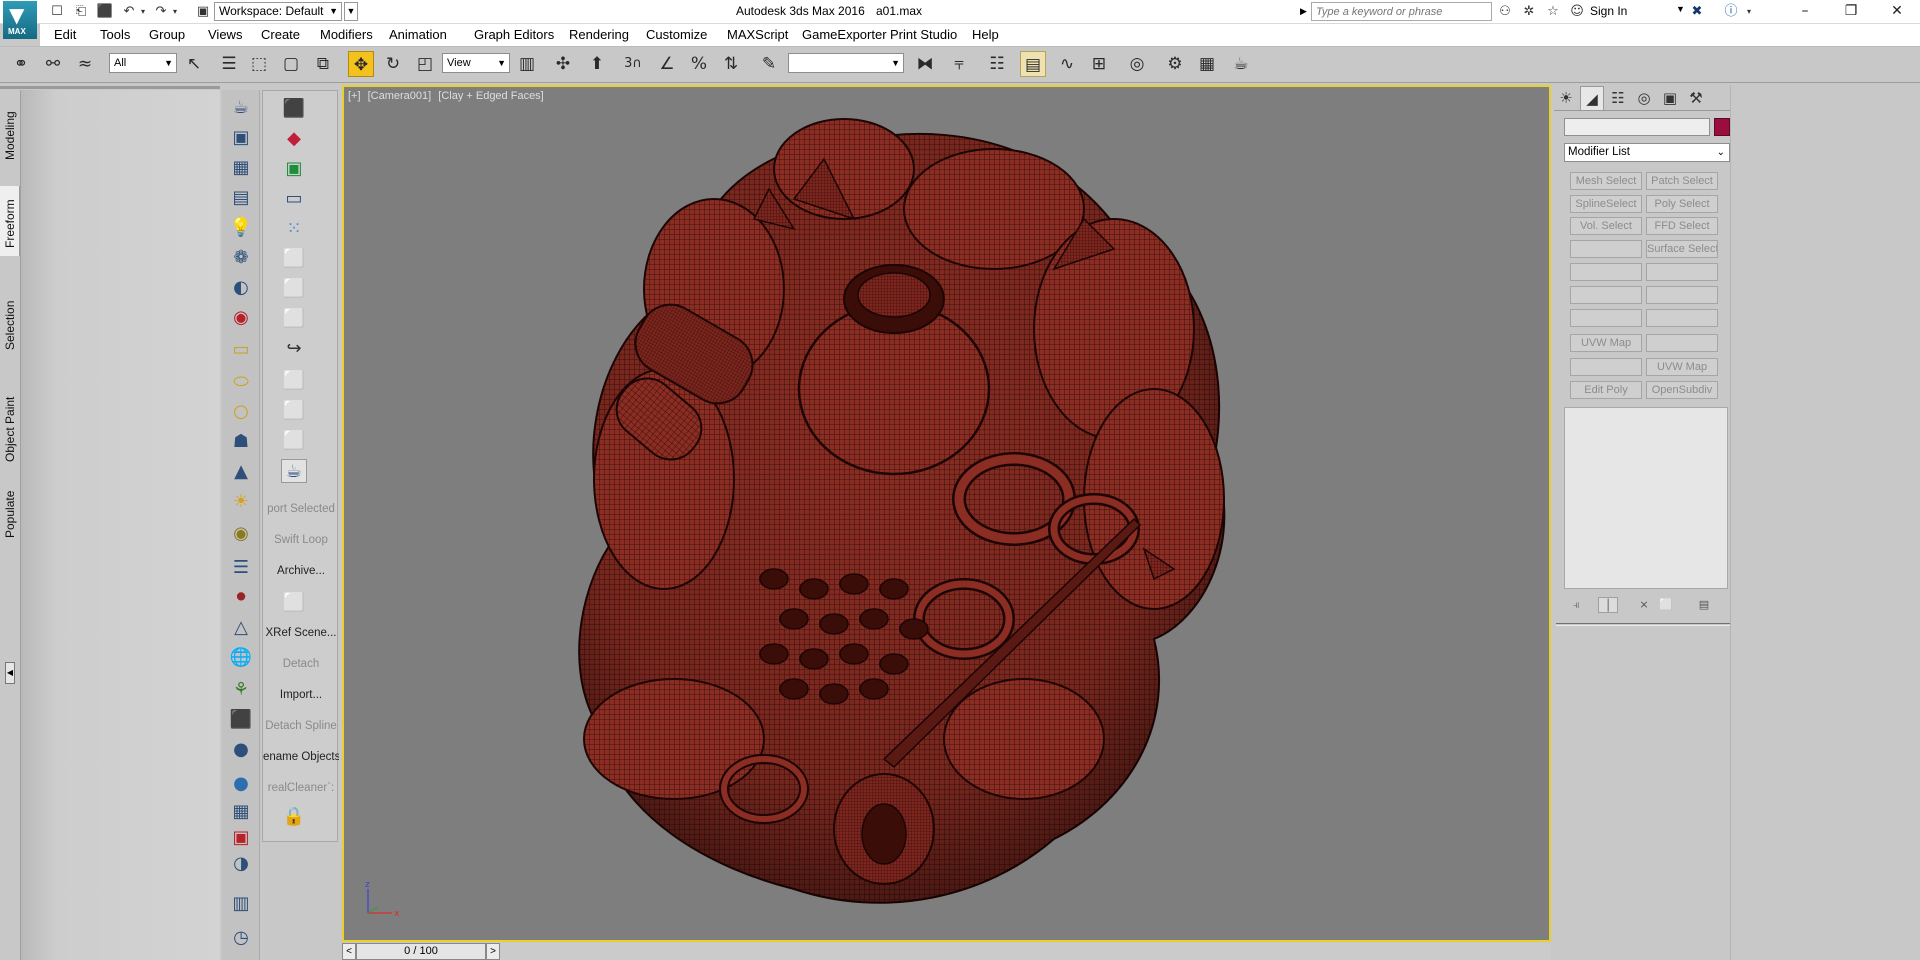 The height and width of the screenshot is (960, 1920). Describe the element at coordinates (346, 34) in the screenshot. I see `menu-modifiers: Modifiers` at that location.